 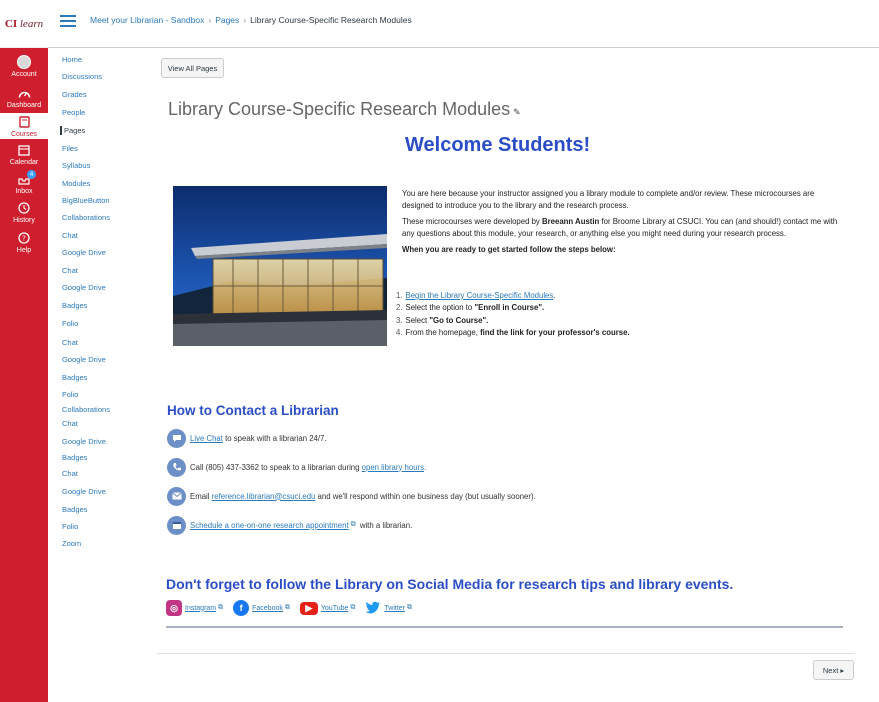 What do you see at coordinates (24, 191) in the screenshot?
I see `nav-inbox-label: Inbox` at bounding box center [24, 191].